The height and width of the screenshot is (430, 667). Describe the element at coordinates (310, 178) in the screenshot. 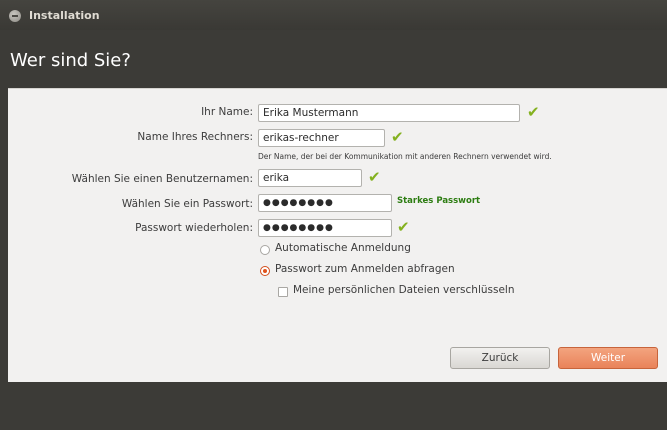

I see `username-input: erika` at that location.